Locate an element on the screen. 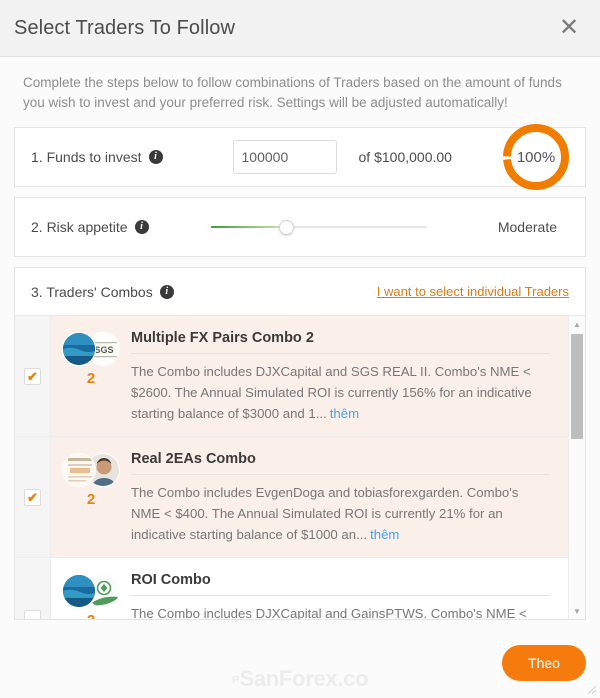  funds-of-text: of $100,000.00 is located at coordinates (405, 157).